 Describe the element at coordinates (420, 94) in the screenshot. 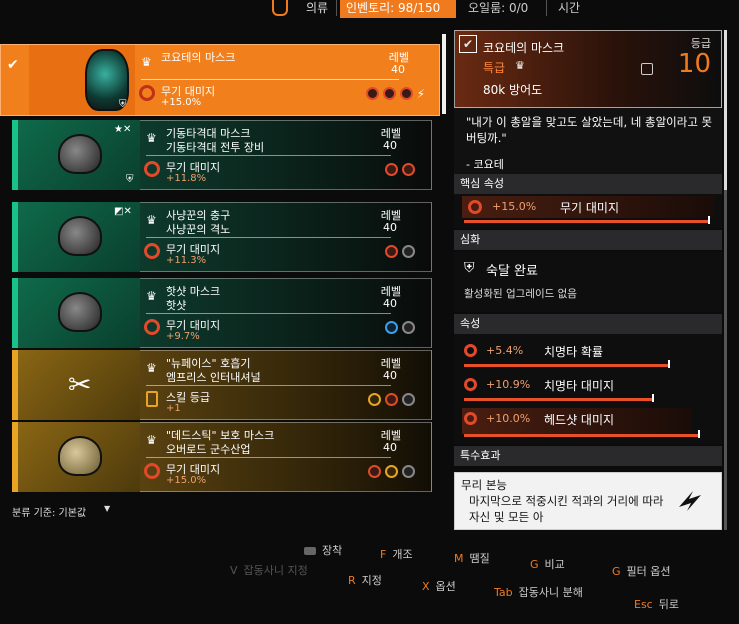

I see `talent-icon: ⚡` at that location.